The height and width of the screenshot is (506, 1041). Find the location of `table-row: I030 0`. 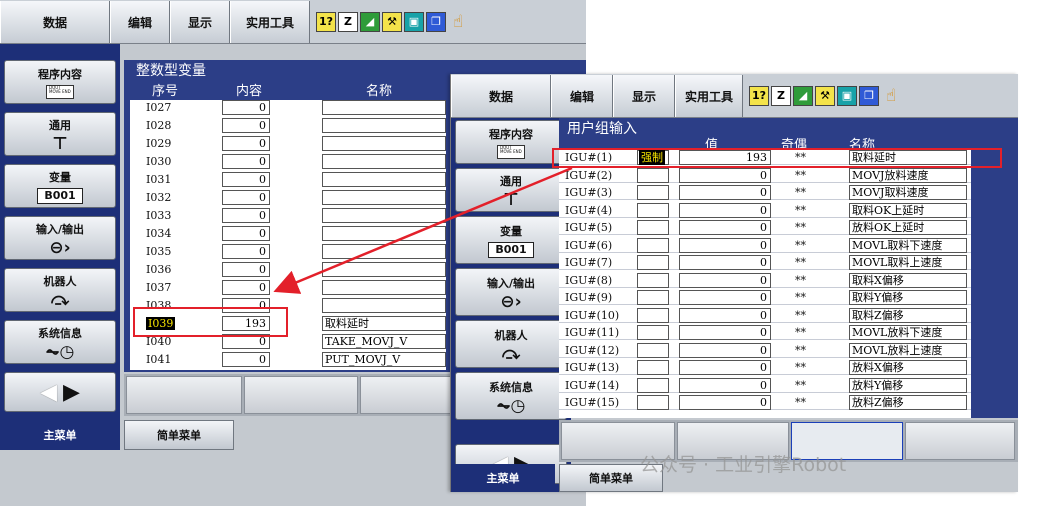

table-row: I030 0 is located at coordinates (288, 163).